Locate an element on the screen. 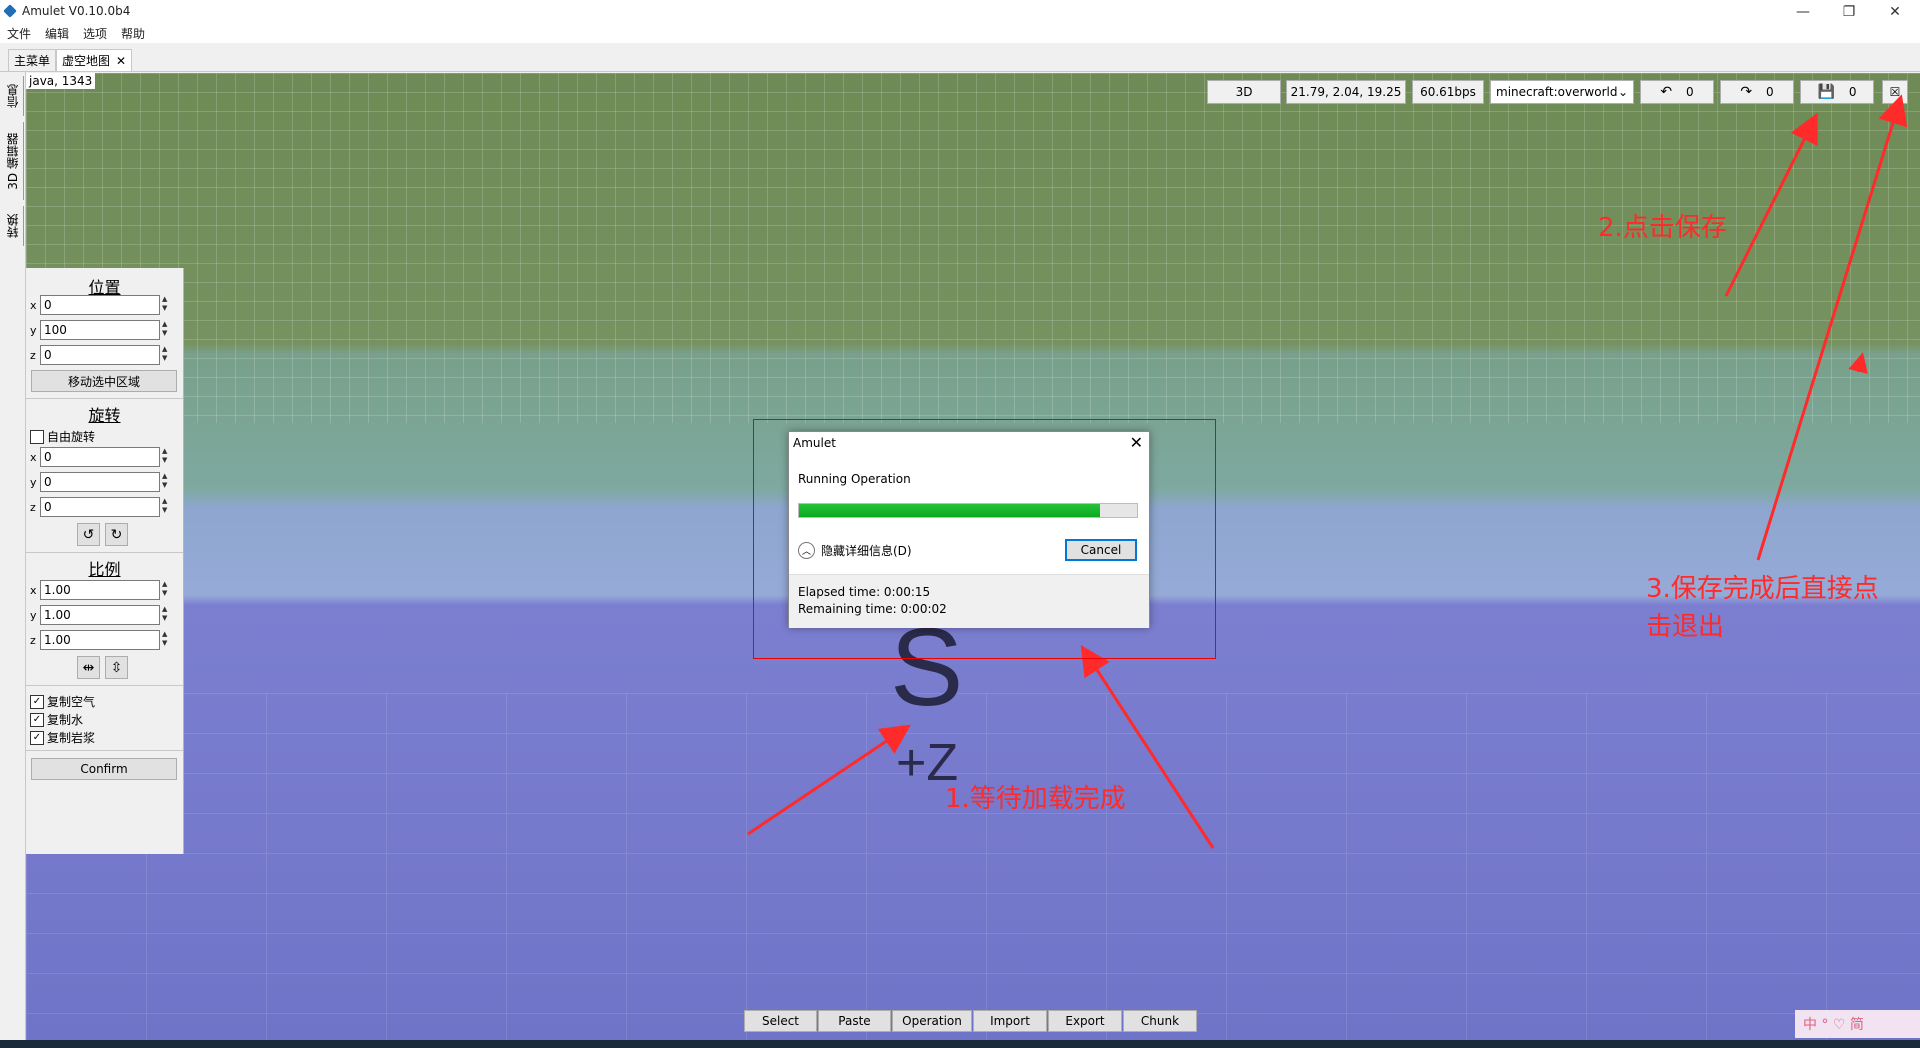 This screenshot has height=1048, width=1920. arrow-to-close is located at coordinates (1832, 327).